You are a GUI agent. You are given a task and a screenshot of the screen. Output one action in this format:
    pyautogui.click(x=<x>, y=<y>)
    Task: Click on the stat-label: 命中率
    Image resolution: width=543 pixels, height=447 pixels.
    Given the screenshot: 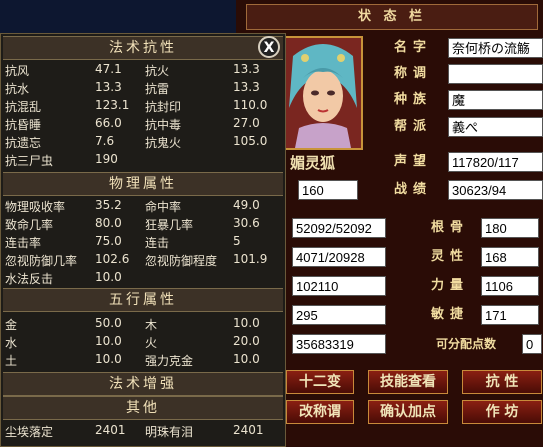 What is the action you would take?
    pyautogui.click(x=163, y=207)
    